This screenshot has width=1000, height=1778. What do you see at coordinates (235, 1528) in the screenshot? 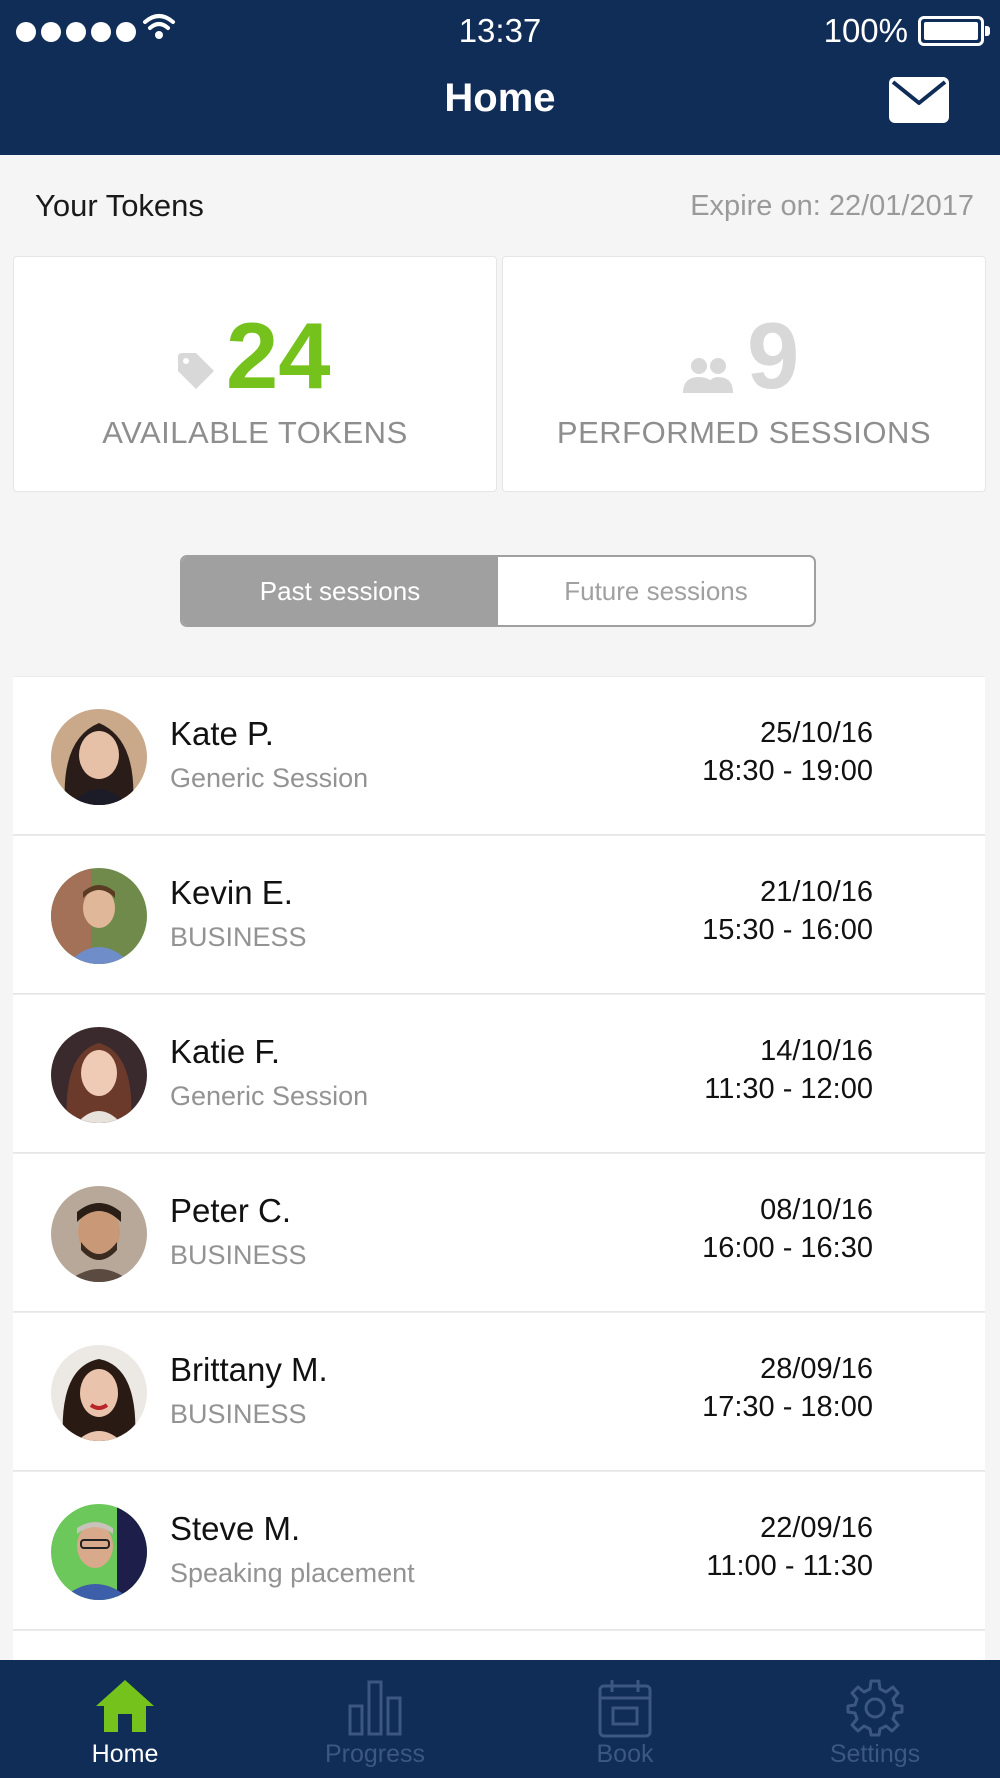
I see `session-tutor-name: Steve M.` at bounding box center [235, 1528].